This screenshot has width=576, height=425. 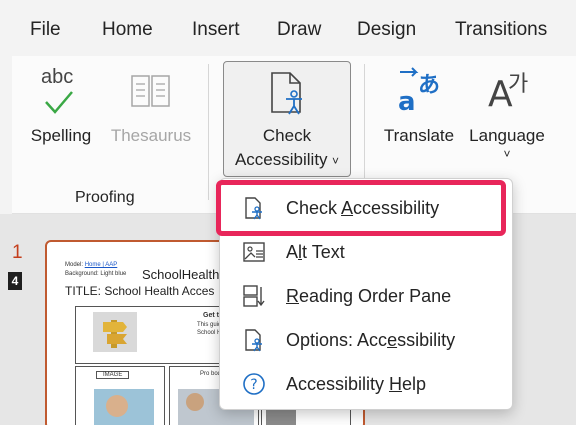 I want to click on spelling-checkmark-icon: abc, so click(x=61, y=92).